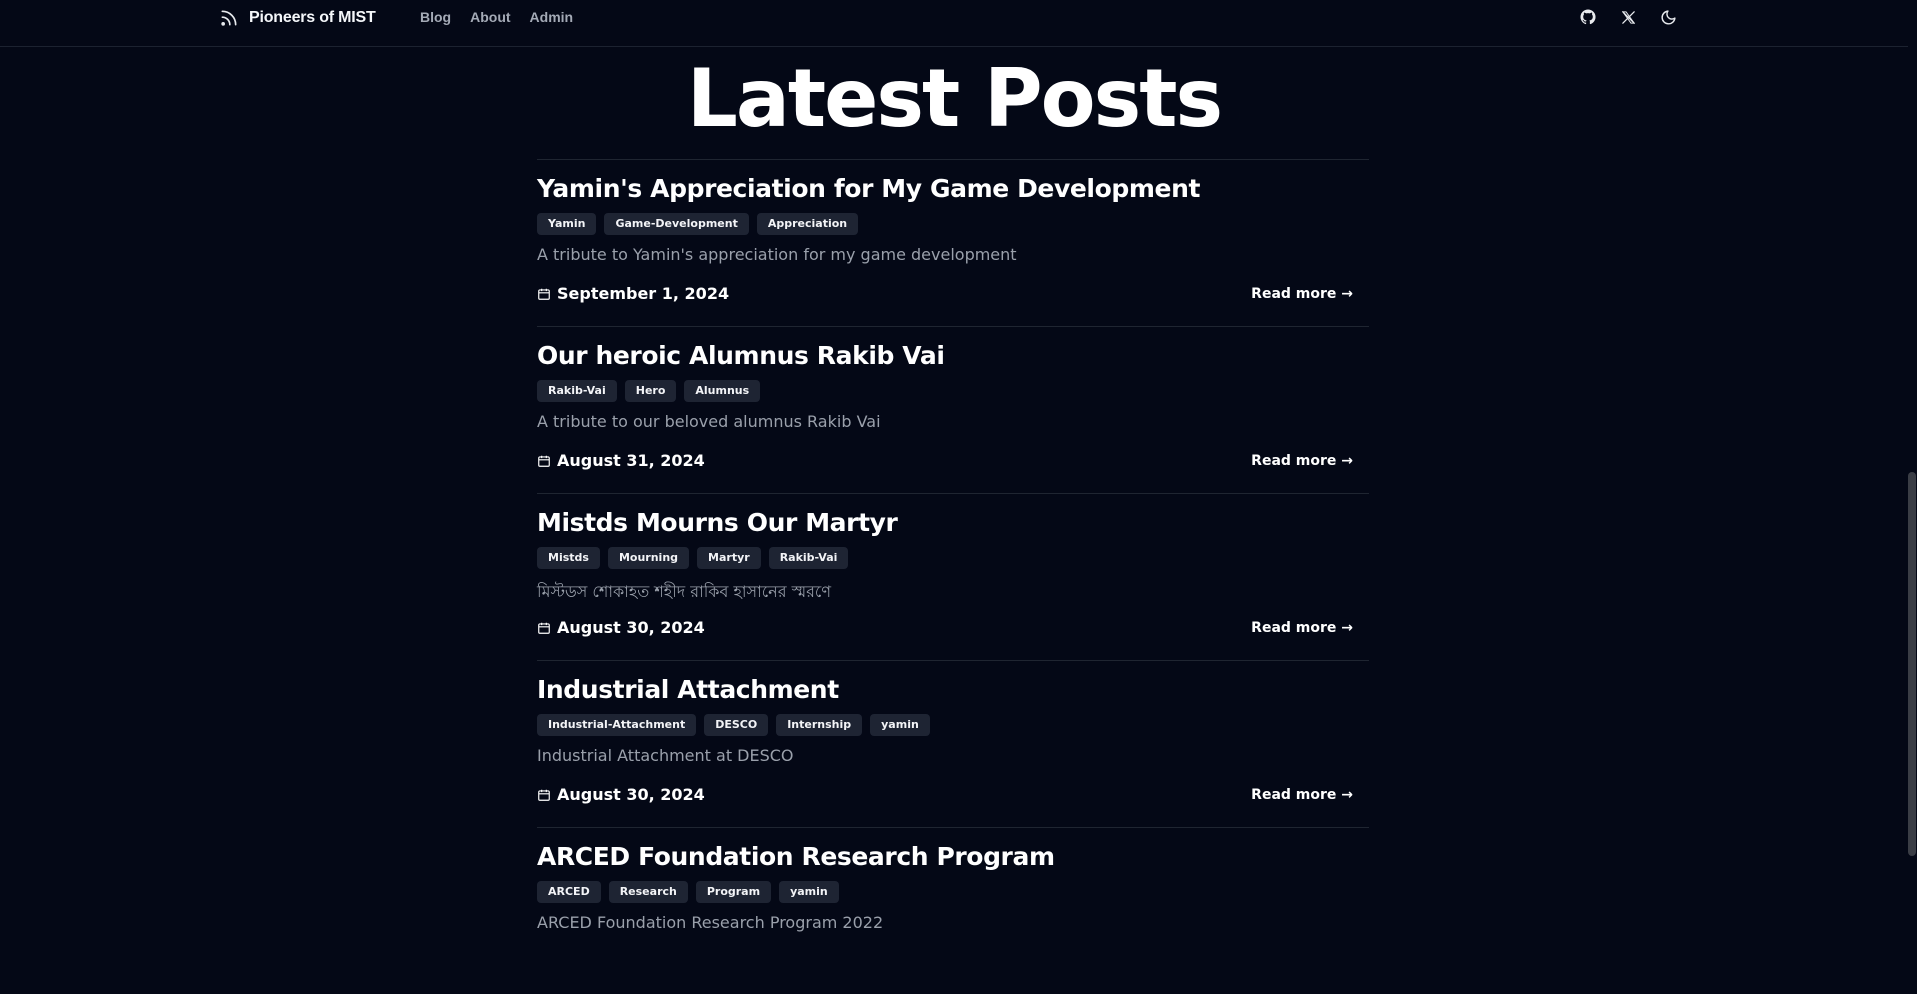 This screenshot has width=1917, height=994. Describe the element at coordinates (807, 224) in the screenshot. I see `tag: Appreciation` at that location.